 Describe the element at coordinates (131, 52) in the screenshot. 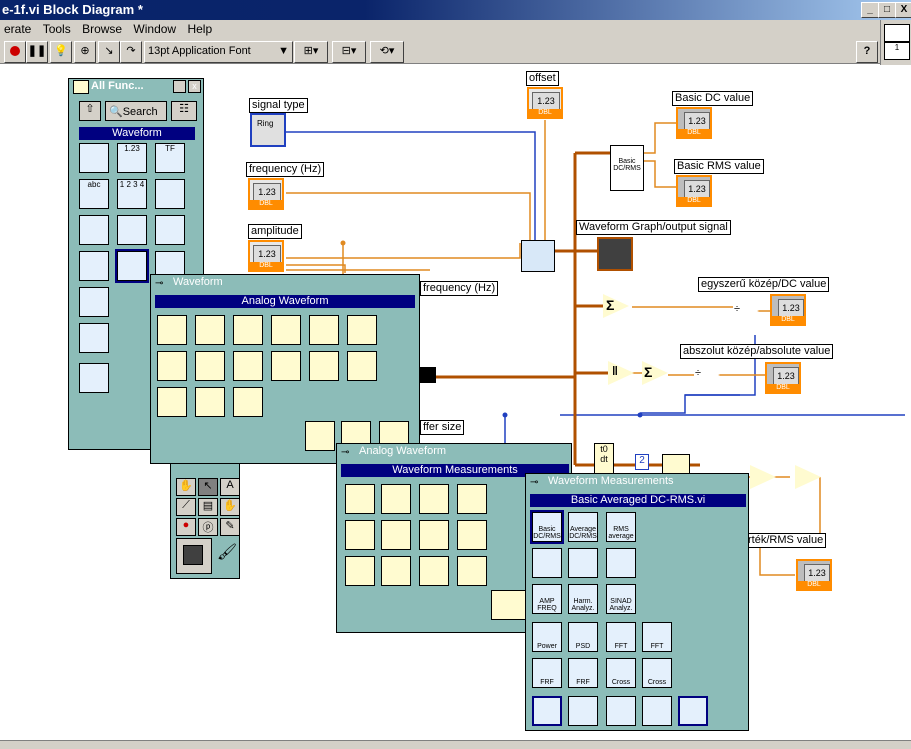

I see `step-over-button: ↷` at that location.